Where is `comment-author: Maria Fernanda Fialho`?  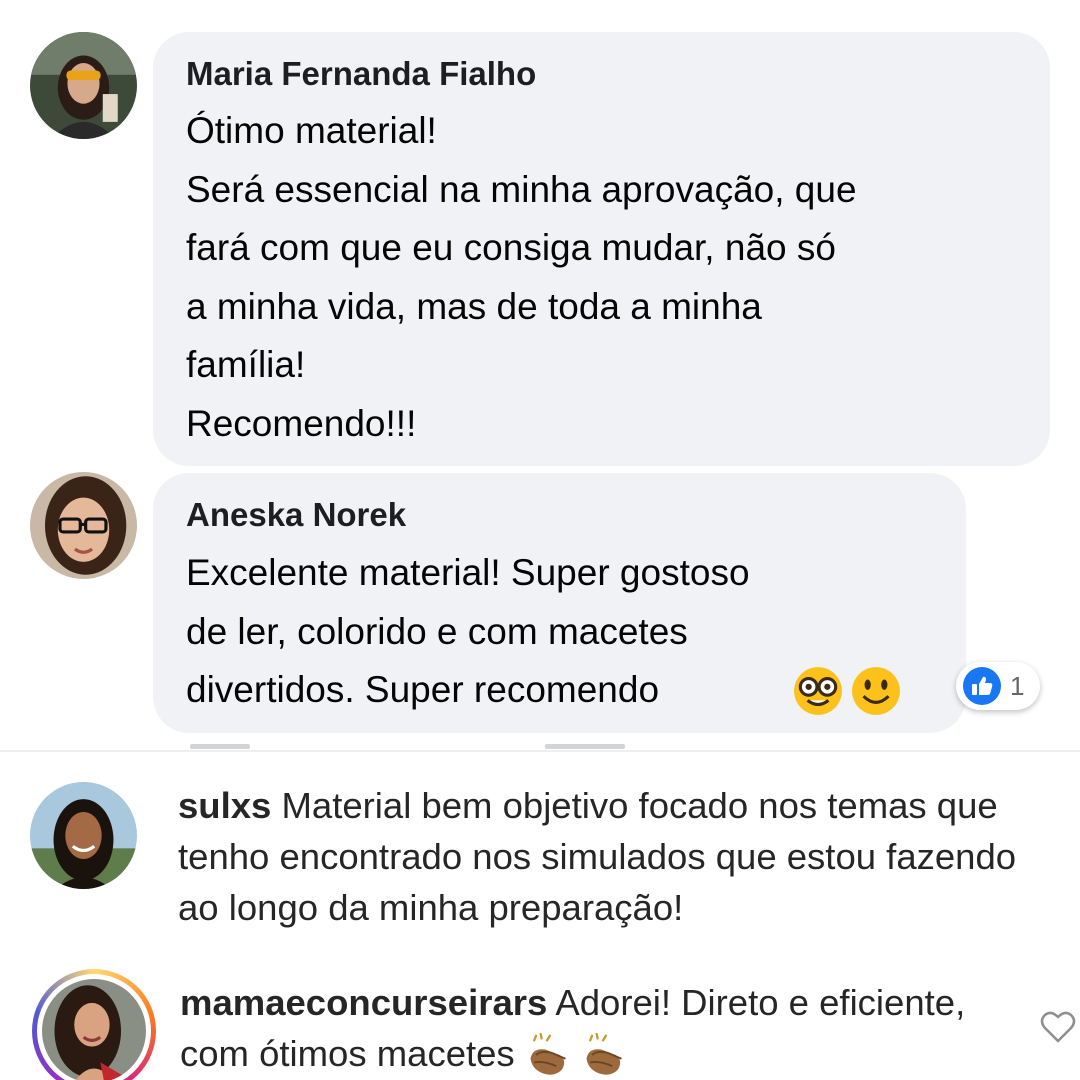
comment-author: Maria Fernanda Fialho is located at coordinates (361, 74).